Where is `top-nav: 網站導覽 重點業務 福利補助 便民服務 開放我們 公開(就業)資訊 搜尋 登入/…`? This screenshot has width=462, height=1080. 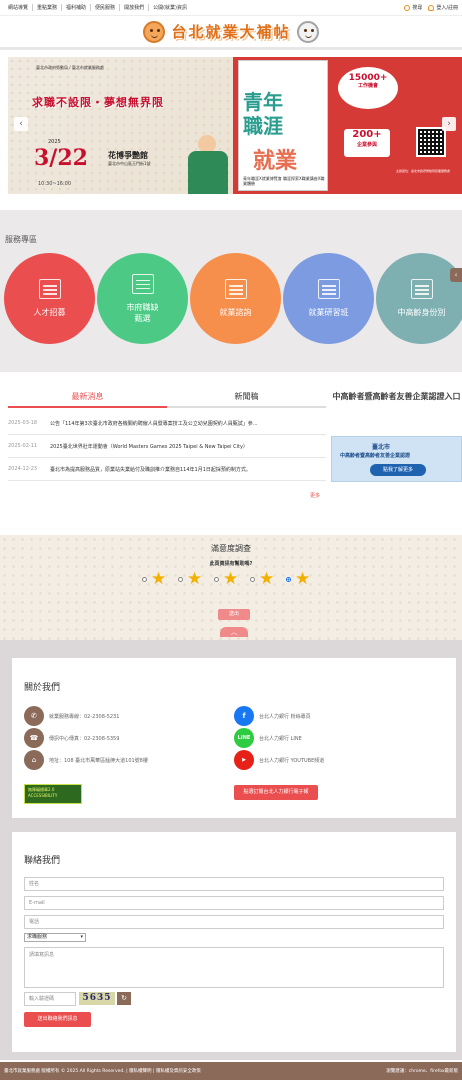 top-nav: 網站導覽 重點業務 福利補助 便民服務 開放我們 公開(就業)資訊 搜尋 登入/… is located at coordinates (231, 8).